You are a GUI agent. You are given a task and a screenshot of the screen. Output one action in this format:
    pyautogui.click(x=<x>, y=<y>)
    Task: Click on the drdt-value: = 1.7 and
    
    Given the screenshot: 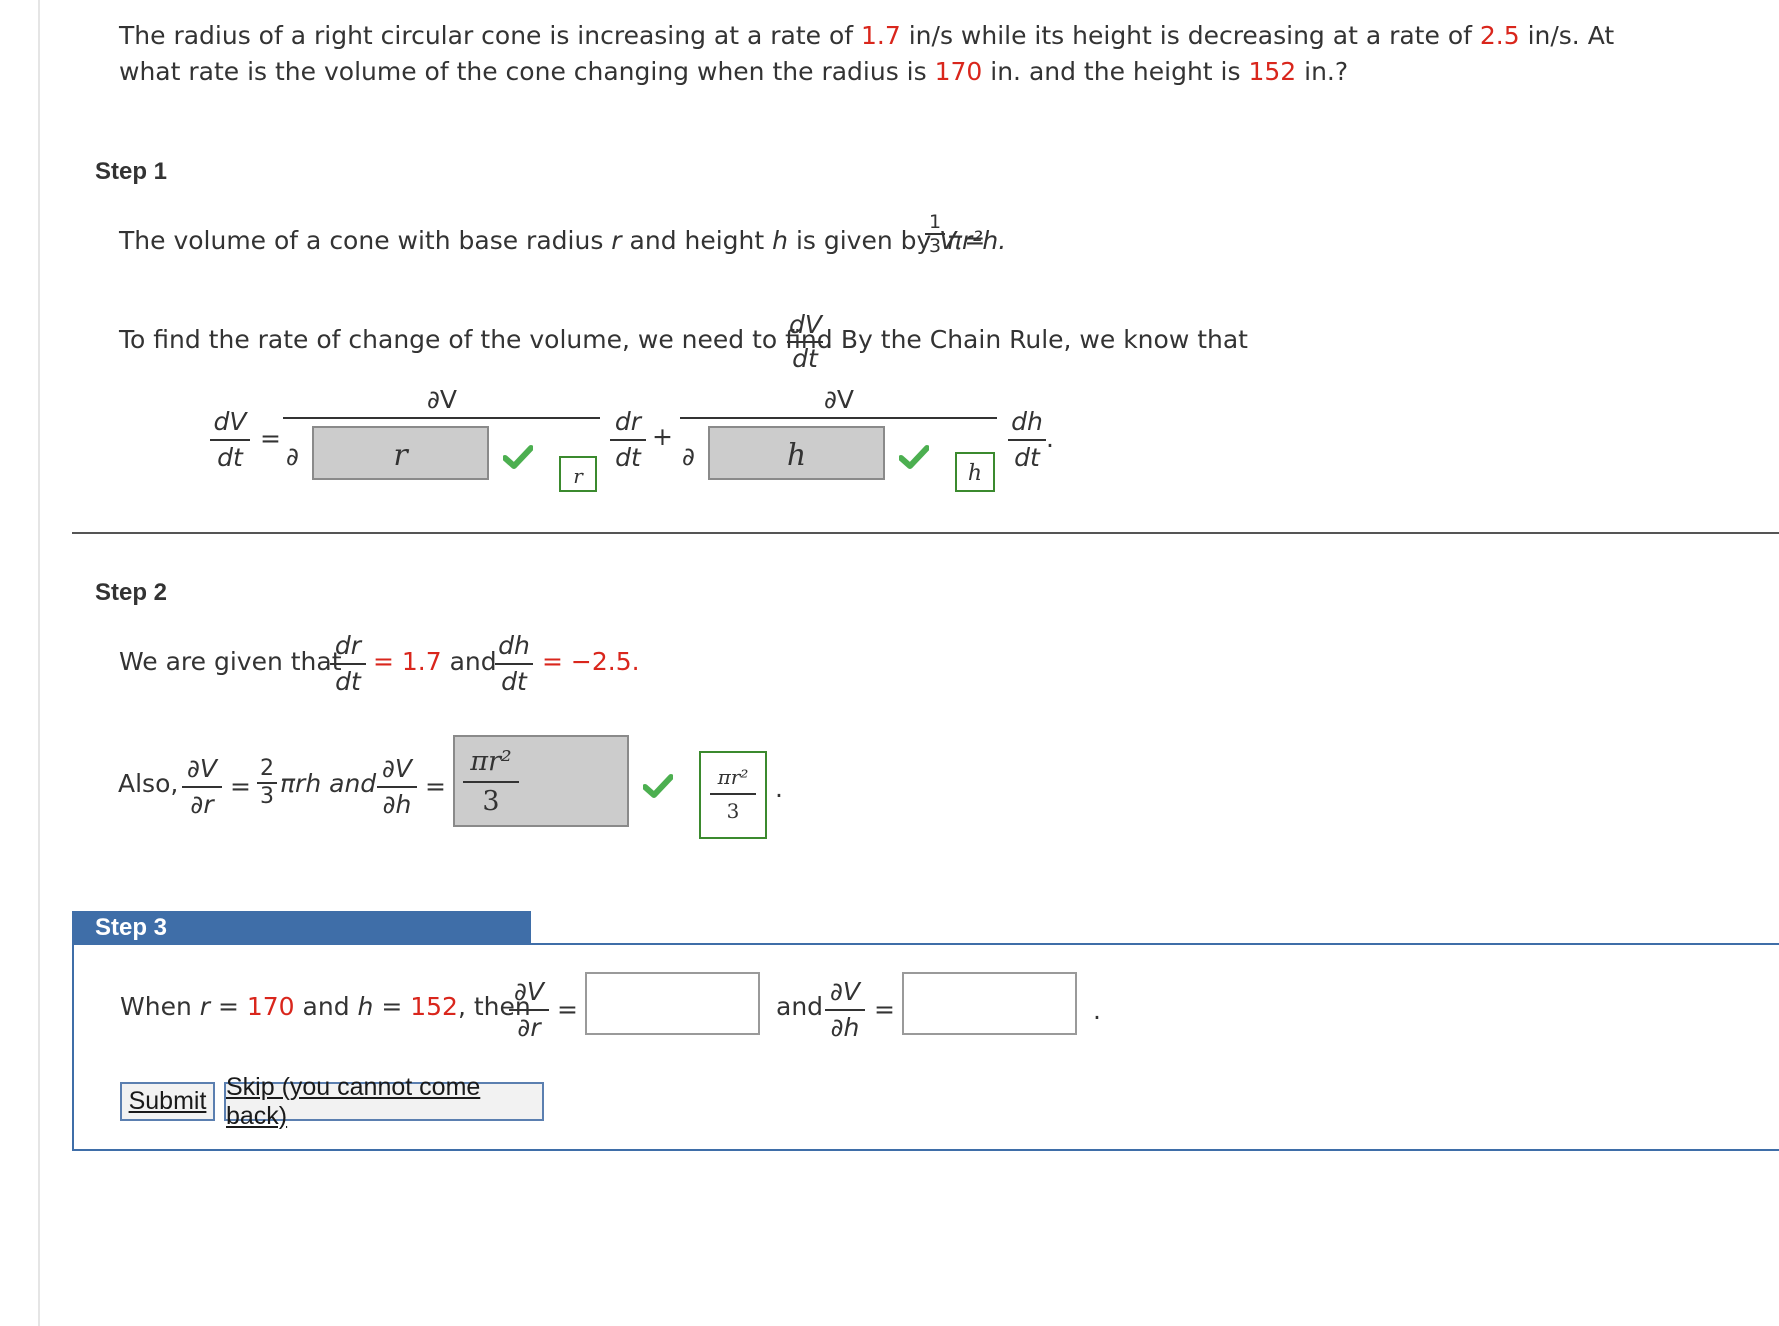 What is the action you would take?
    pyautogui.click(x=435, y=661)
    